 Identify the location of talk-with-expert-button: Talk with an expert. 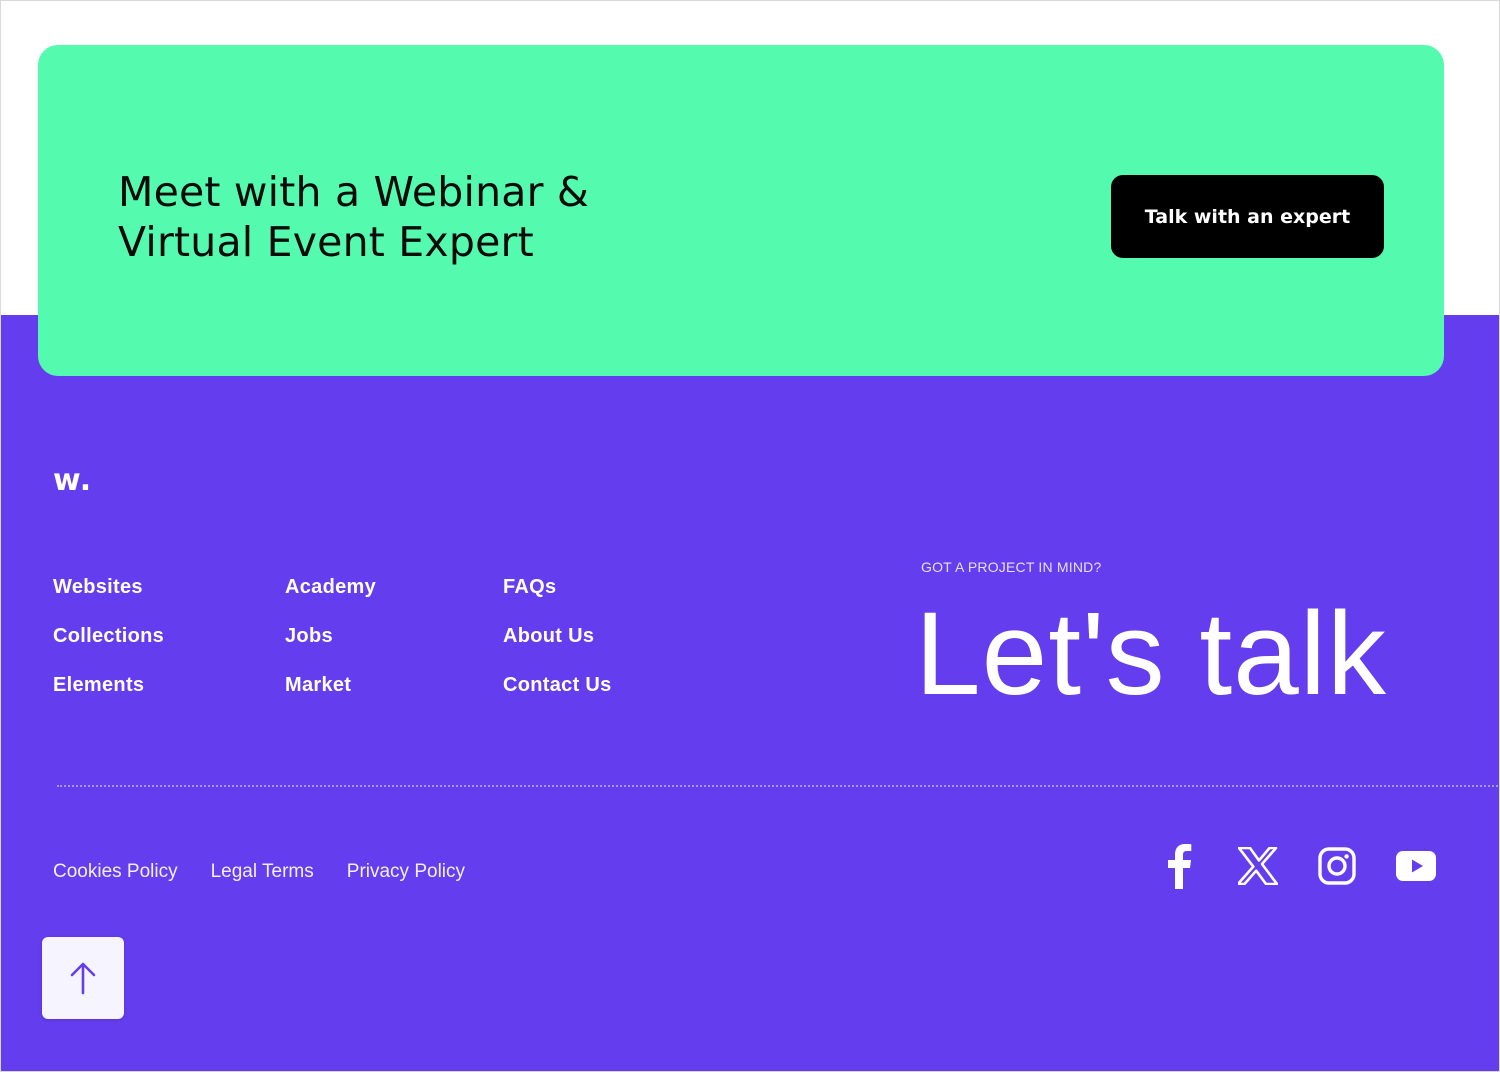
(1247, 216).